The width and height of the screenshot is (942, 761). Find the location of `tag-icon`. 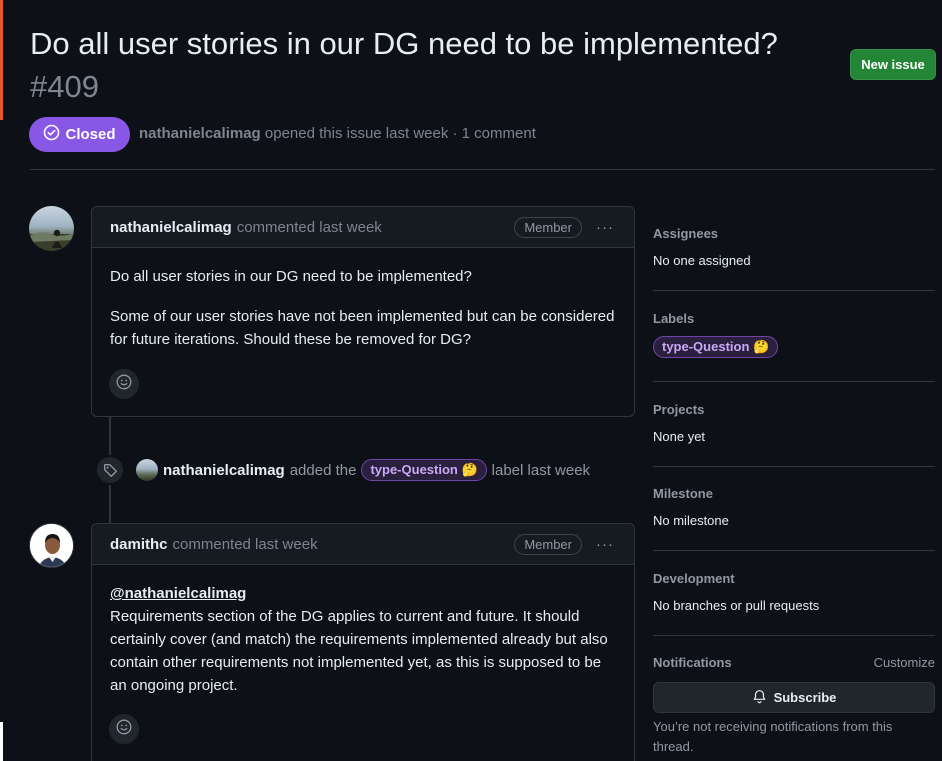

tag-icon is located at coordinates (110, 470).